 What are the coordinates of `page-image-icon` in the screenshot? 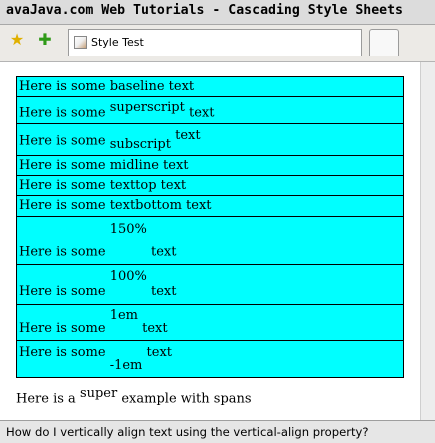 It's located at (80, 42).